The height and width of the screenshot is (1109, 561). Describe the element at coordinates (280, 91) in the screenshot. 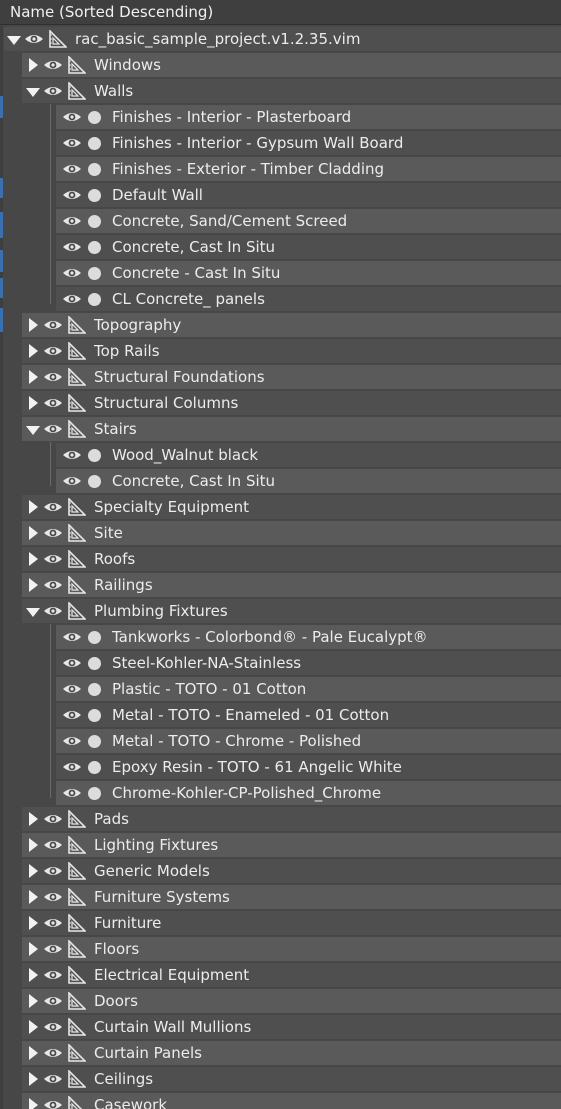

I see `category-row: Walls` at that location.